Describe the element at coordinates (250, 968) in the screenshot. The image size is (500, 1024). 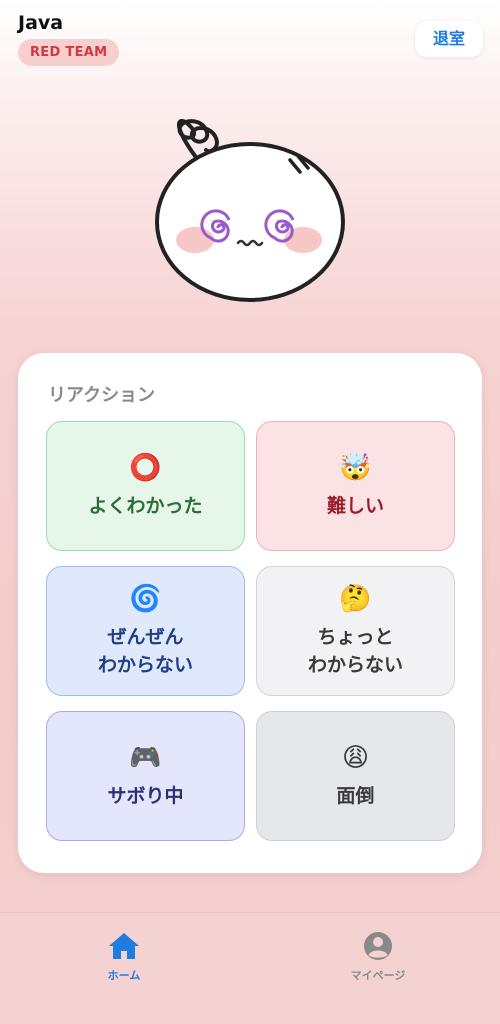
I see `tab-bar: ホーム マイページ` at that location.